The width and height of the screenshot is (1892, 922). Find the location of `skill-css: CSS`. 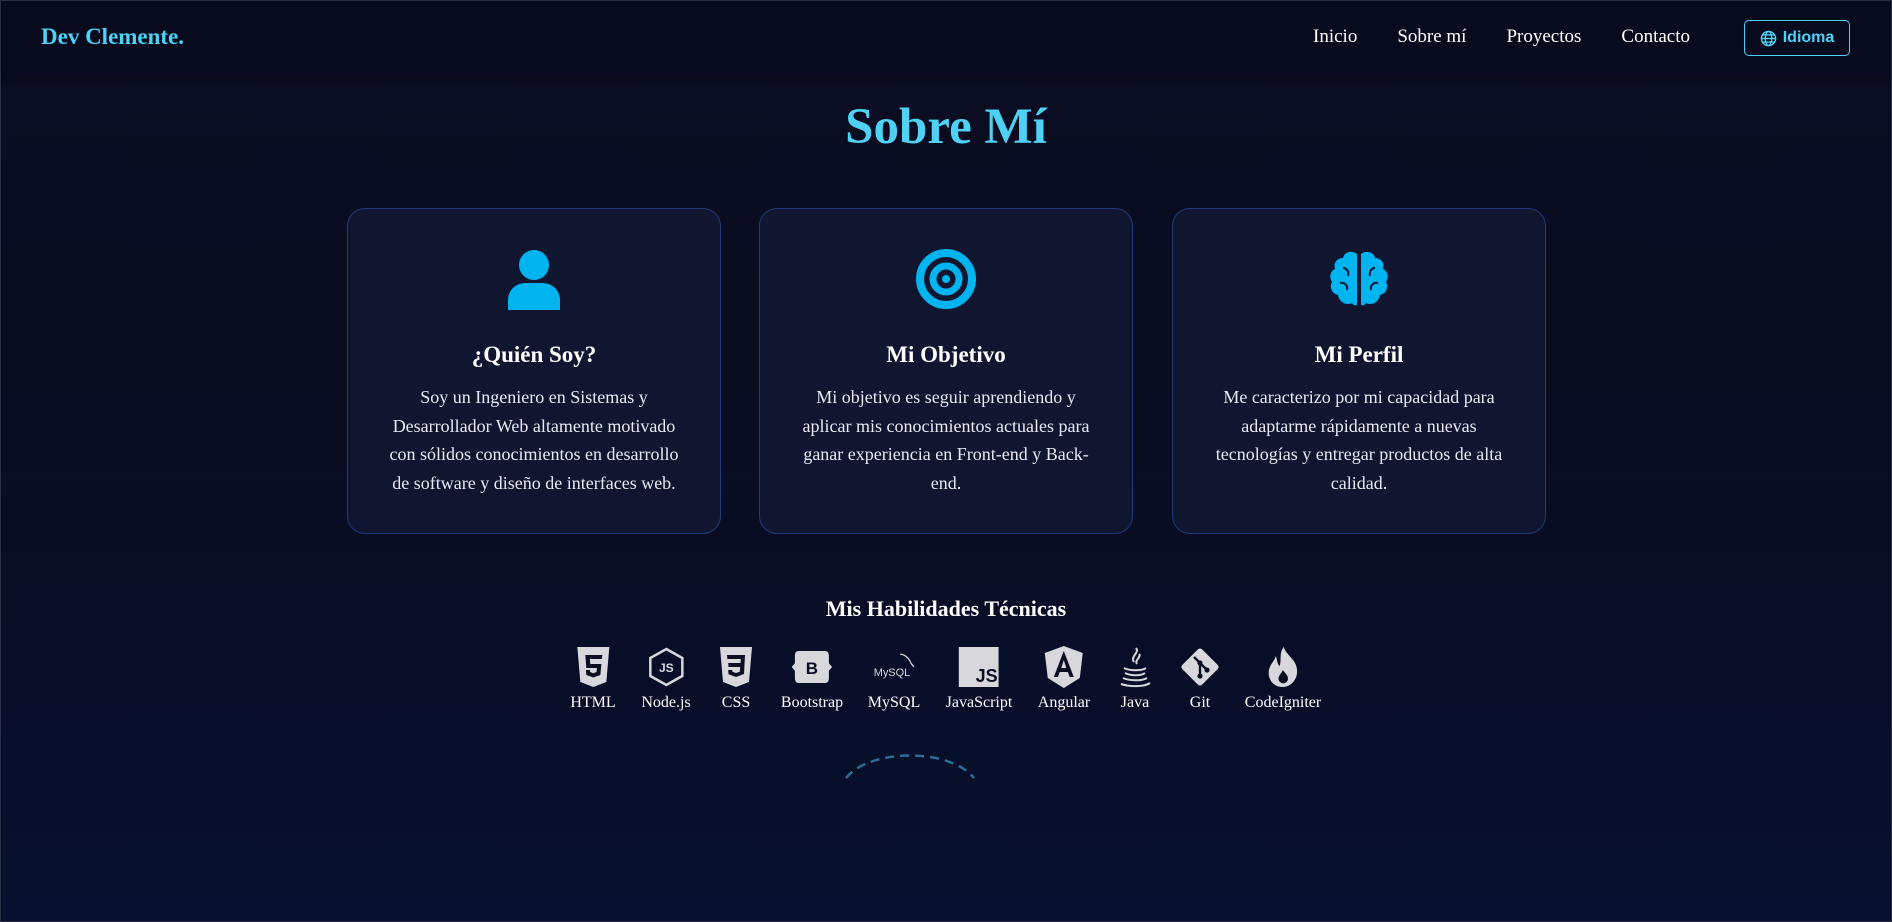

skill-css: CSS is located at coordinates (736, 679).